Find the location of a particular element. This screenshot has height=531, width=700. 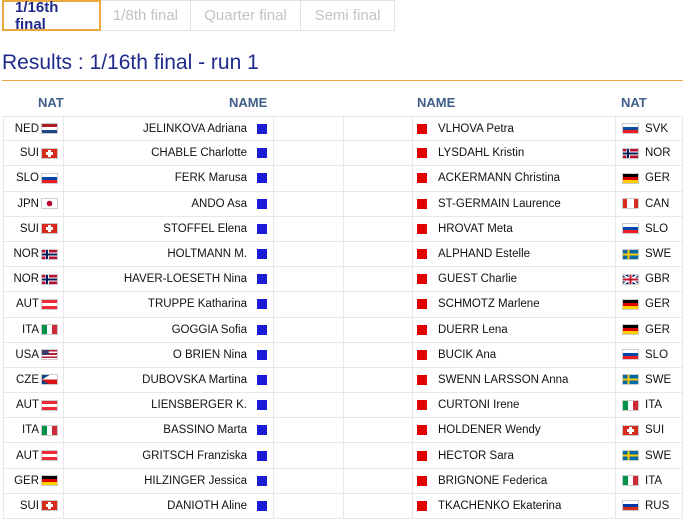

jpn-flag-icon is located at coordinates (49, 204).